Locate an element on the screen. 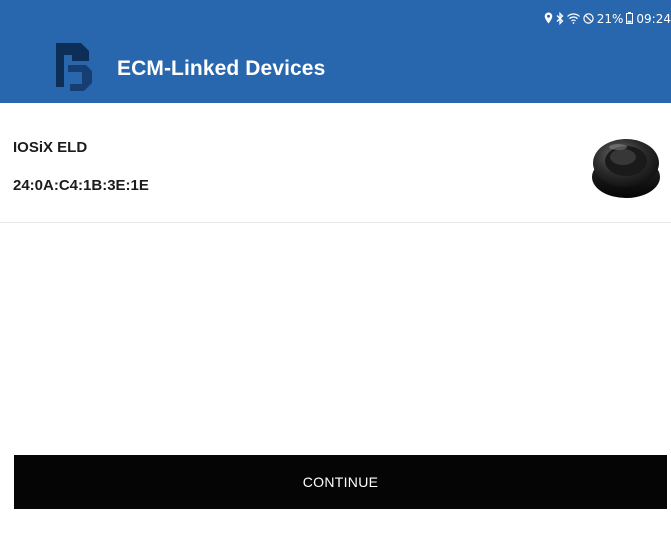 This screenshot has width=671, height=533. status-bar: 21% 09:24 is located at coordinates (607, 19).